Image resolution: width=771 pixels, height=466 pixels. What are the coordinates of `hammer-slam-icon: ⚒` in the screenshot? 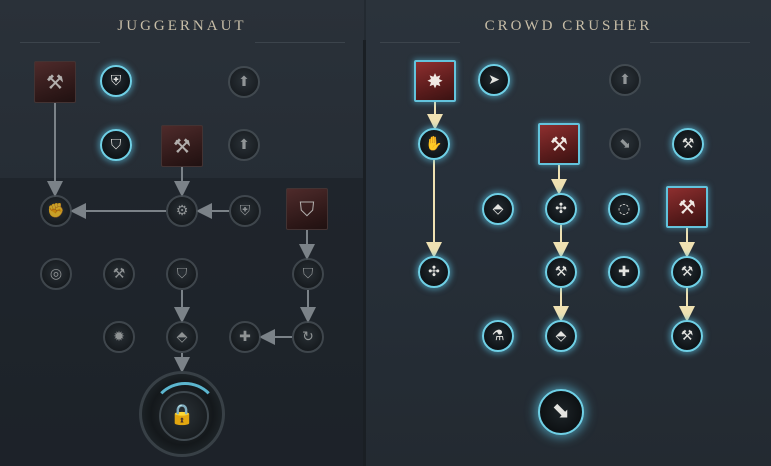 It's located at (182, 146).